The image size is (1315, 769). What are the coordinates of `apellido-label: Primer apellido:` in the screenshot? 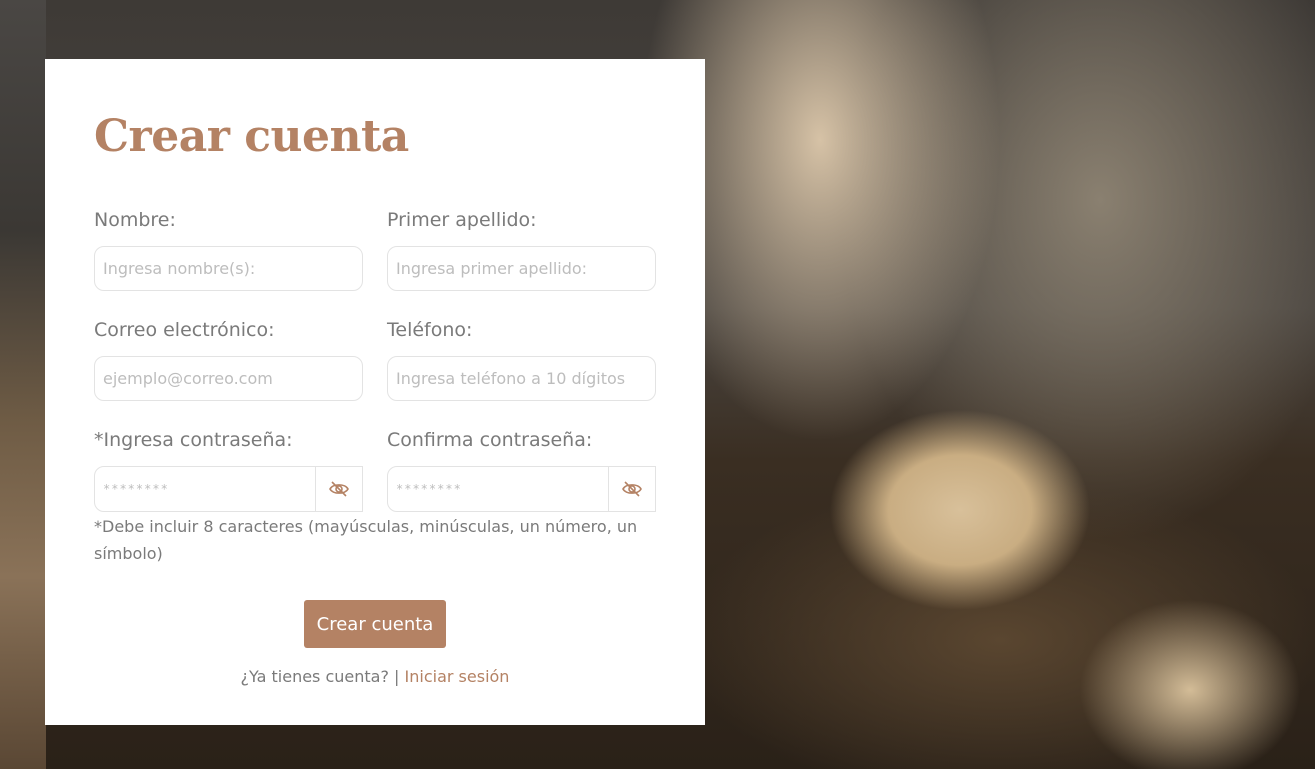 It's located at (462, 220).